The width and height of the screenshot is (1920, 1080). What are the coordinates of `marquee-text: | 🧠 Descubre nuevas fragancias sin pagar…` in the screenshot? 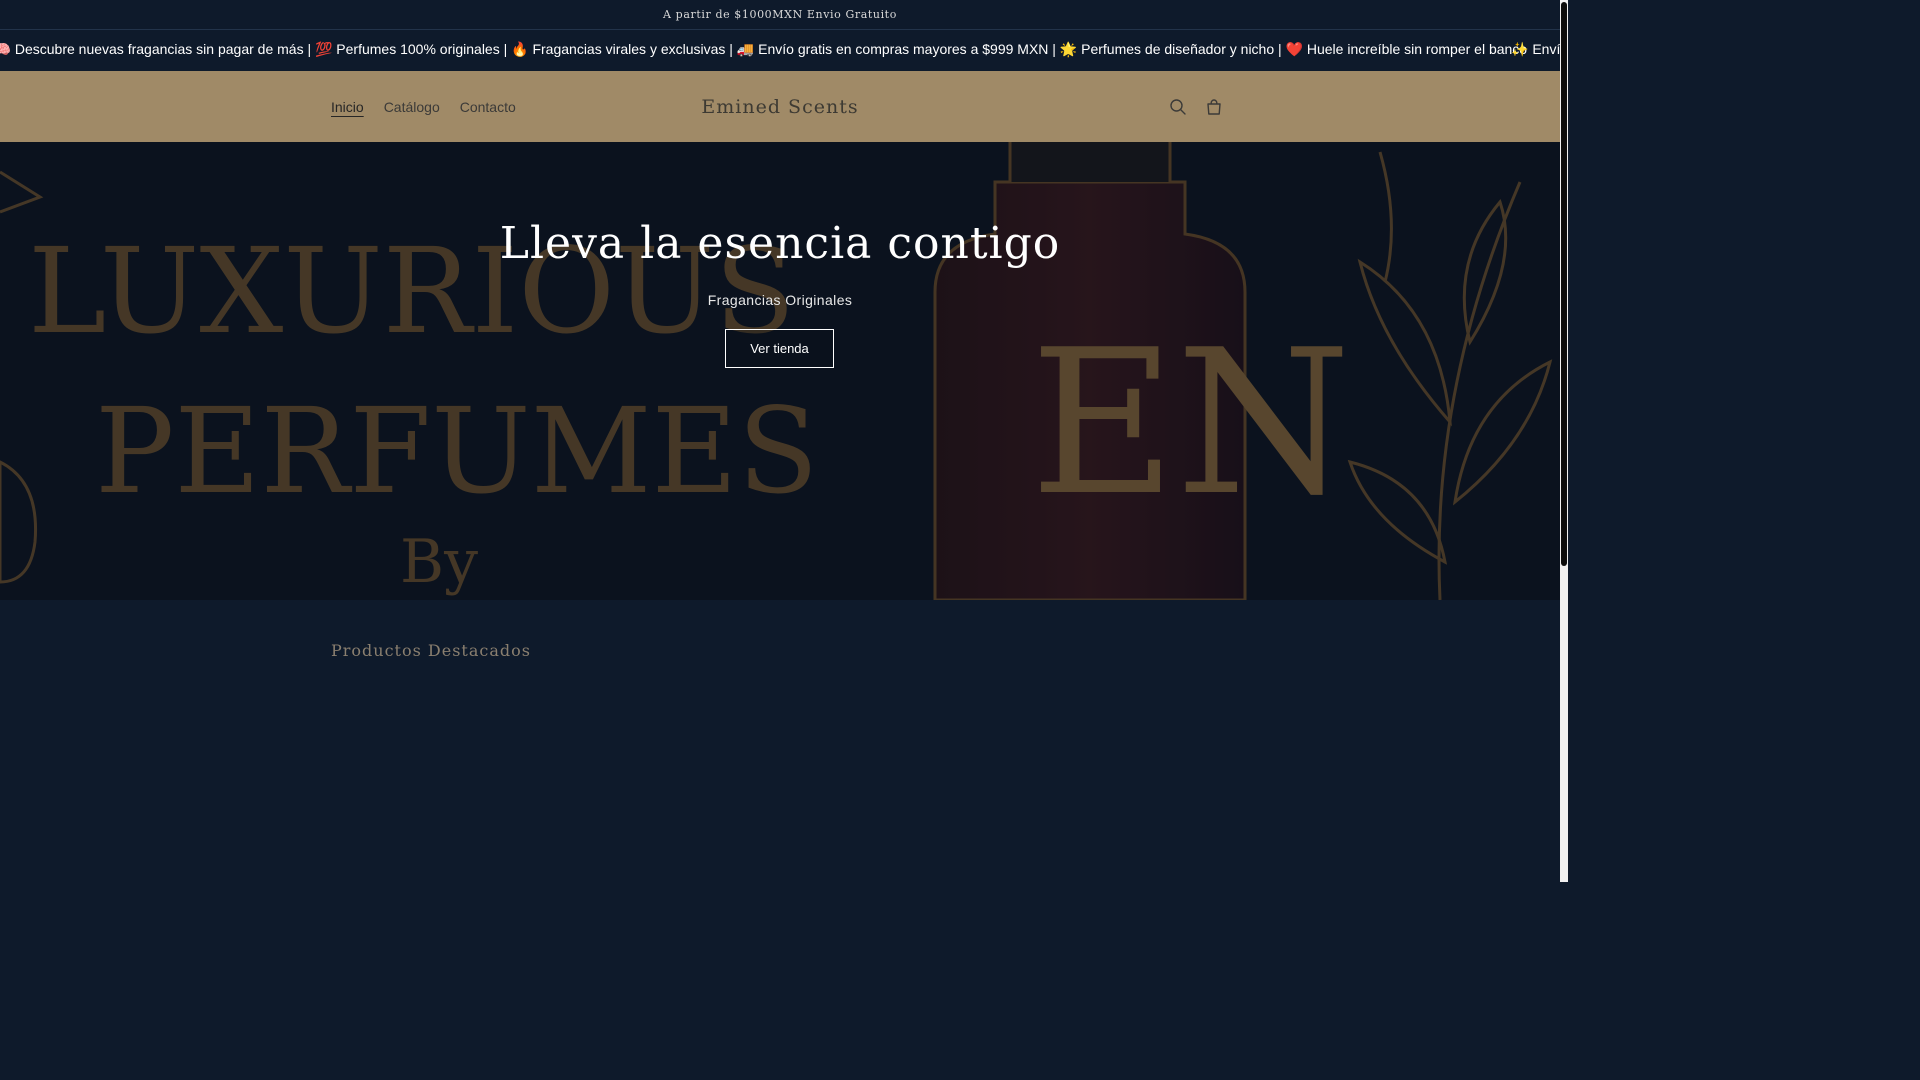 It's located at (764, 49).